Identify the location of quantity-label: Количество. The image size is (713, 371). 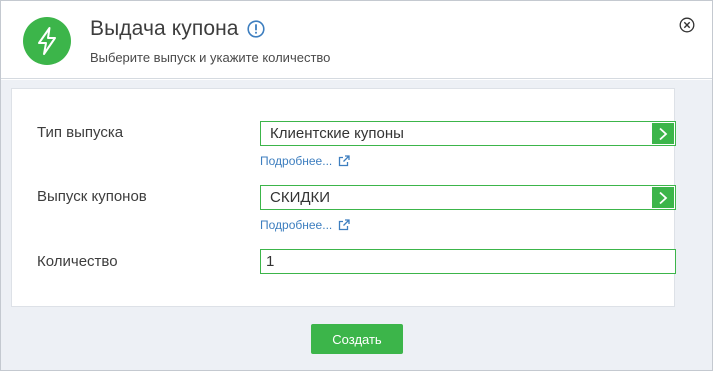
(77, 261).